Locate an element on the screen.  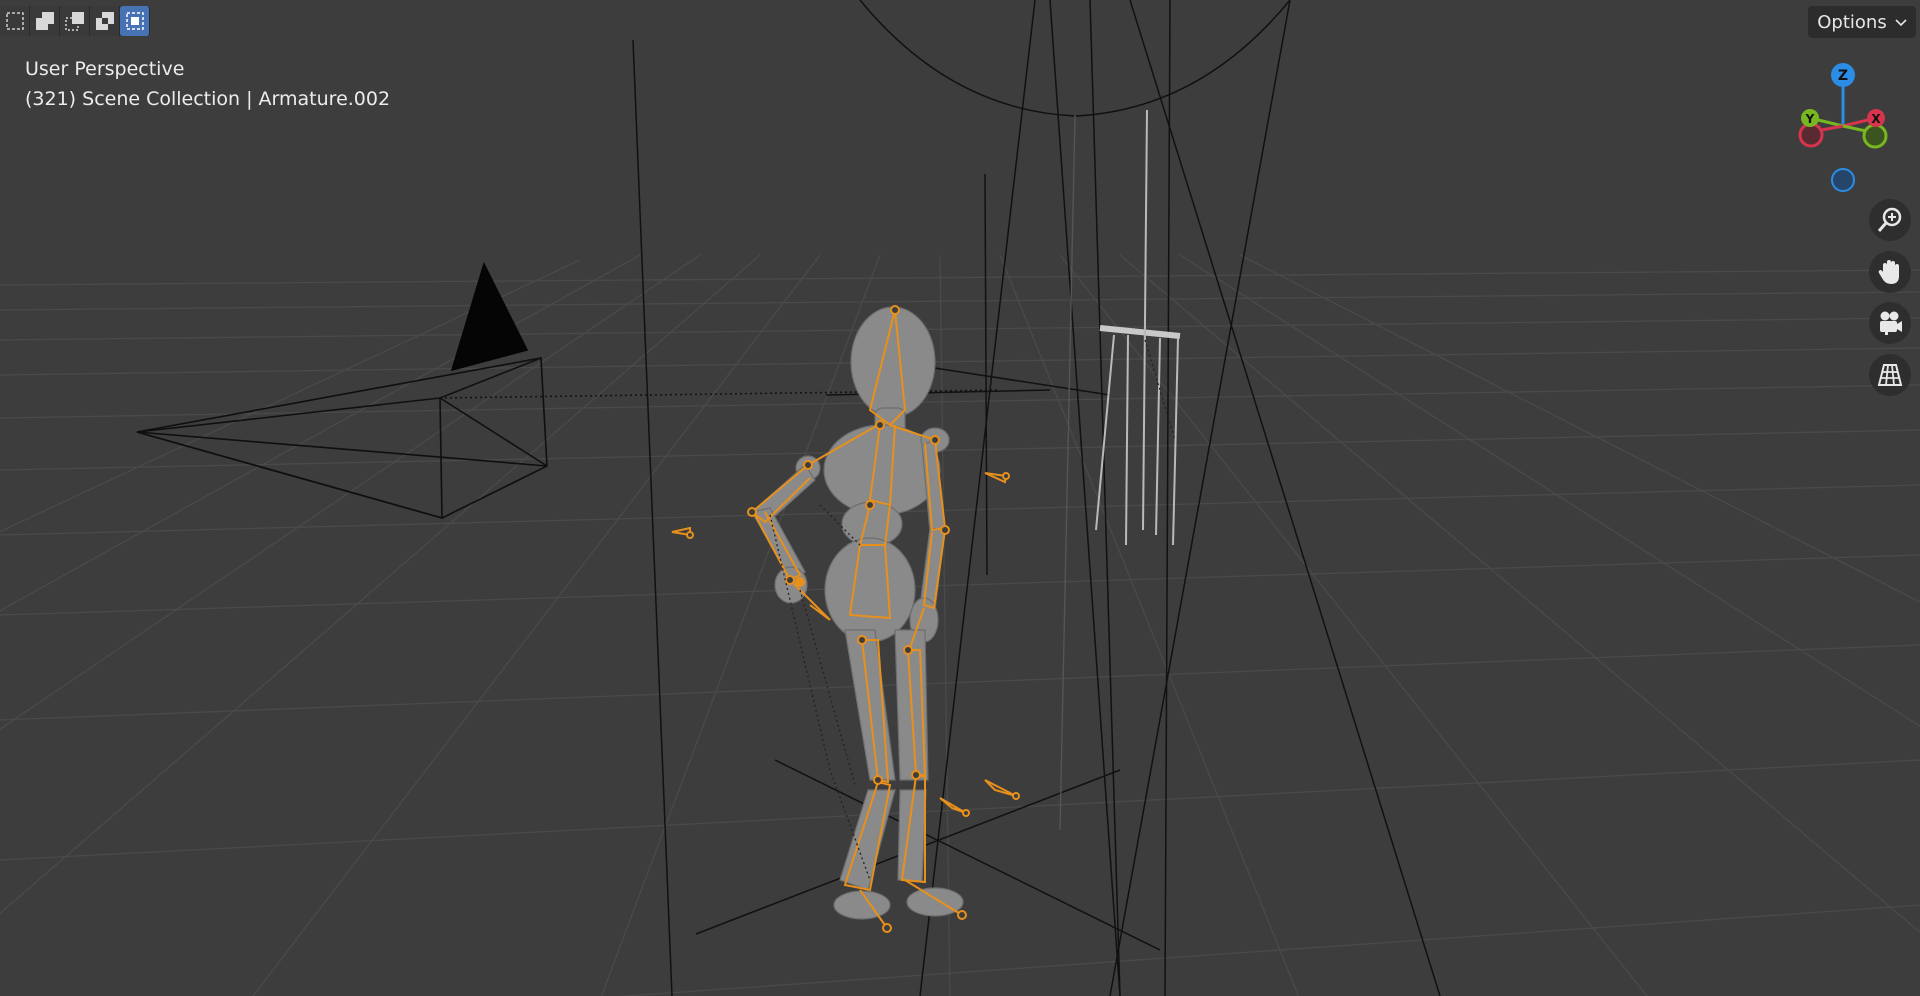
zoom-button is located at coordinates (1890, 220).